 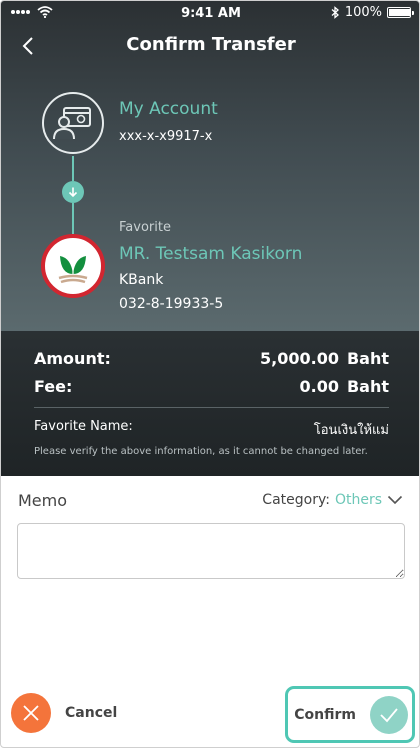 I want to click on favorite-name-label: Favorite Name:, so click(x=83, y=426).